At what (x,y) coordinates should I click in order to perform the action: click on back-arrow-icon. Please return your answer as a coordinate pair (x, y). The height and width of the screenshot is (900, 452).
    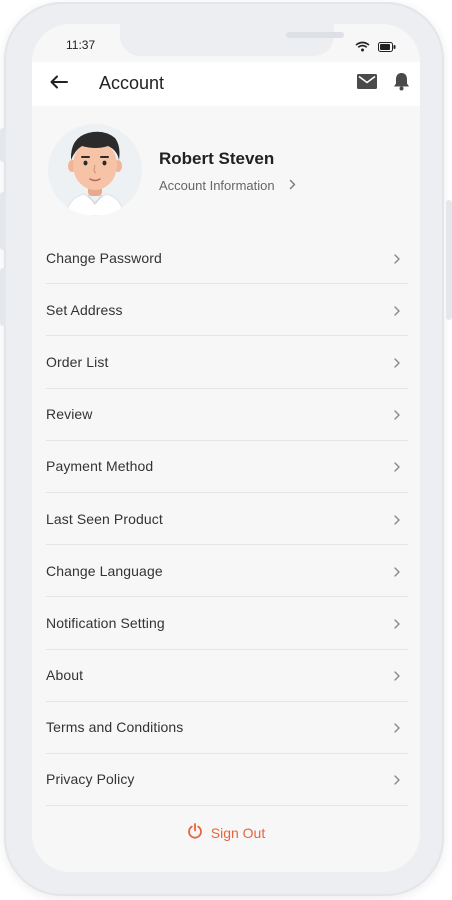
    Looking at the image, I should click on (59, 84).